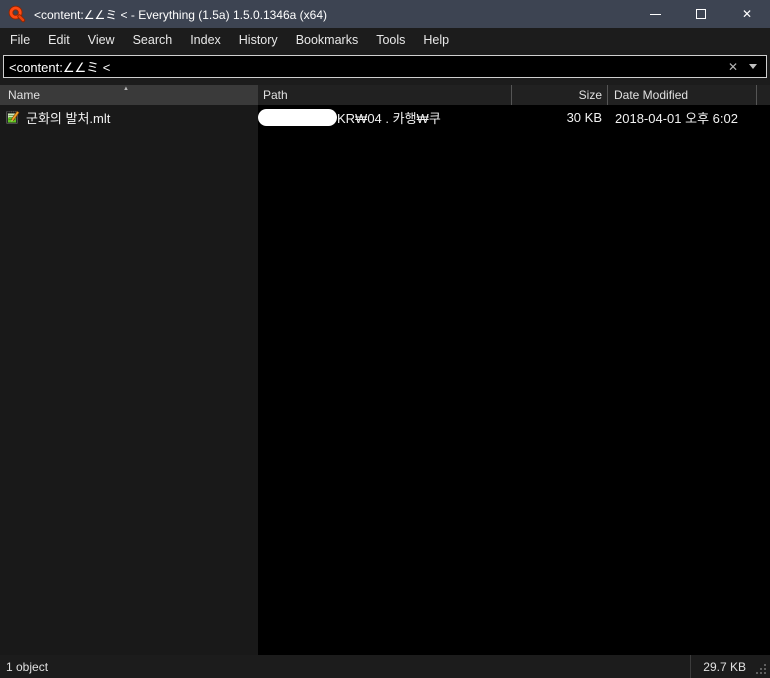  Describe the element at coordinates (258, 40) in the screenshot. I see `menu-history: History` at that location.